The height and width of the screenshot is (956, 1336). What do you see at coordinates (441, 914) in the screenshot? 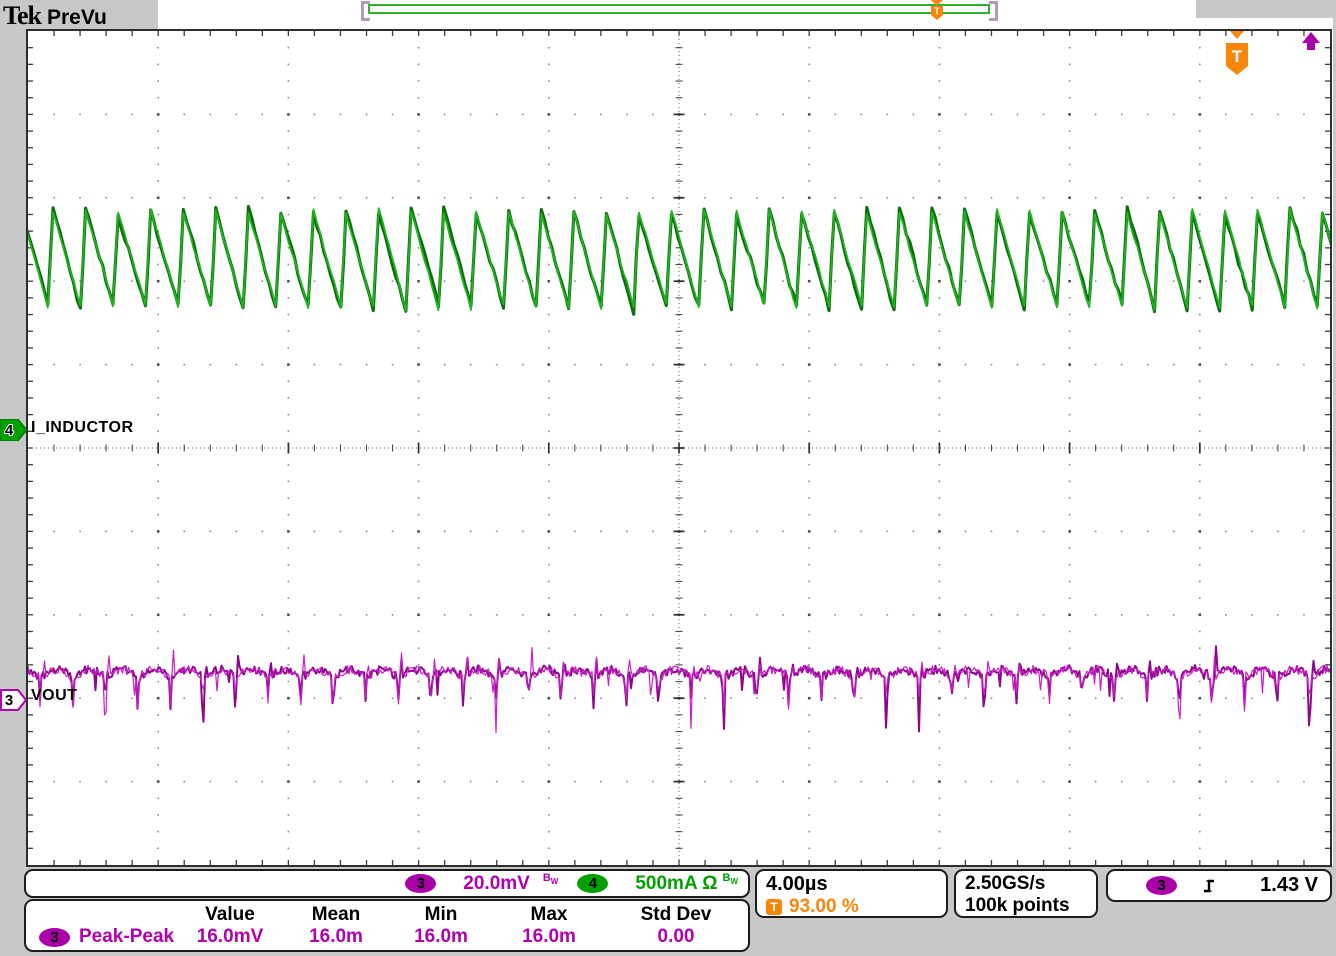
I see `measurement-header-min: Min` at bounding box center [441, 914].